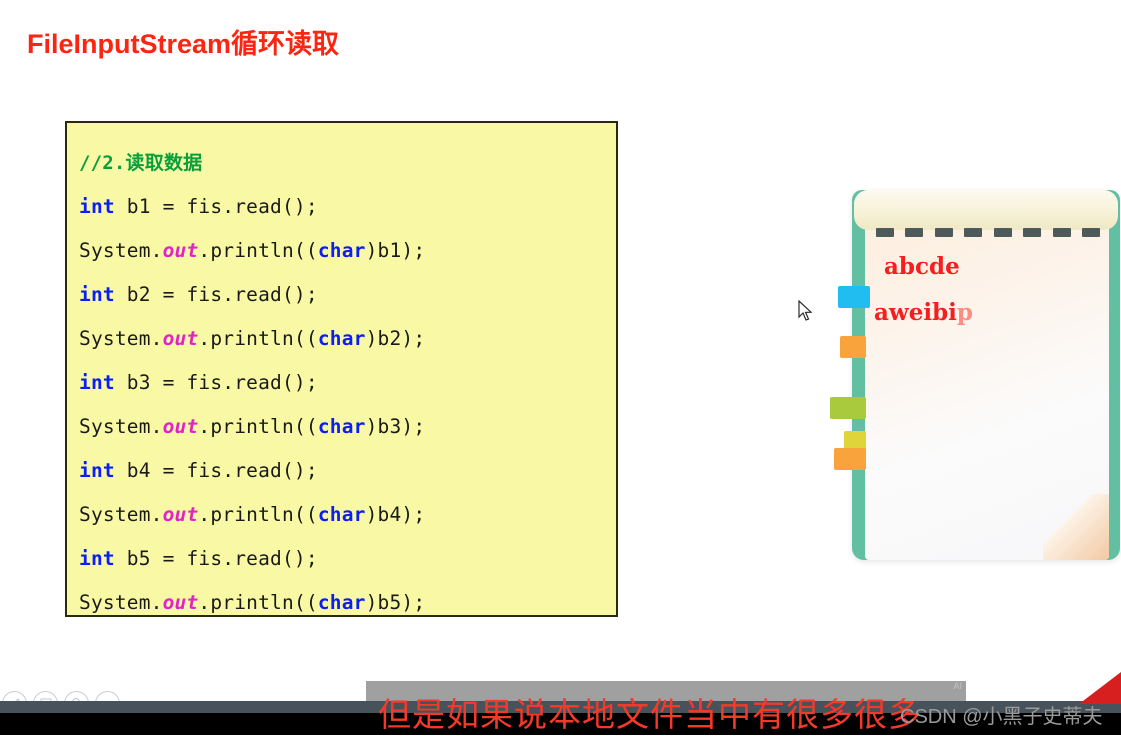  Describe the element at coordinates (1076, 527) in the screenshot. I see `page-corner-curl` at that location.